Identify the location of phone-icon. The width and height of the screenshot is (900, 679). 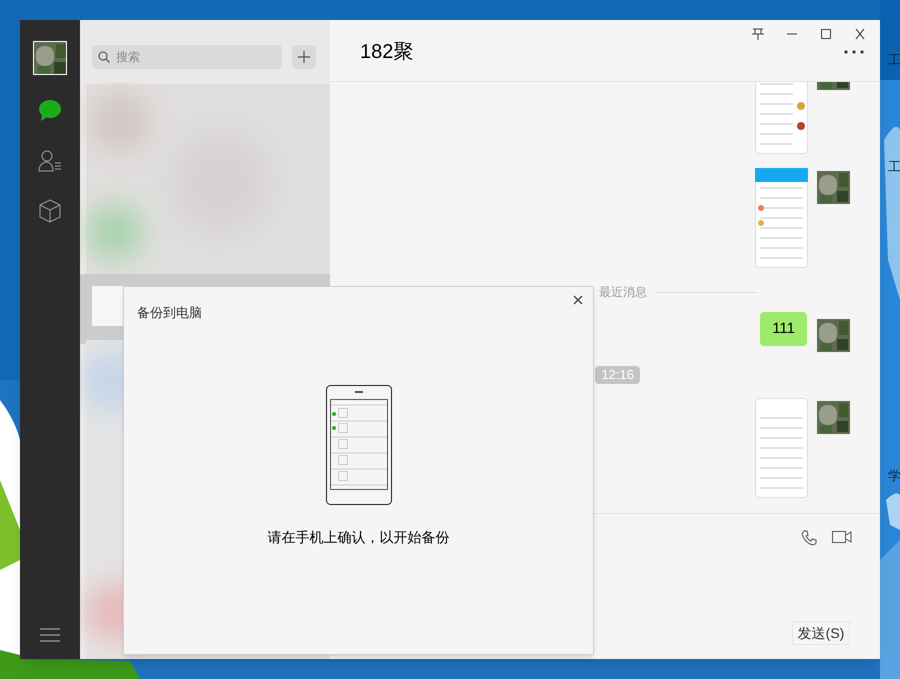
(809, 538).